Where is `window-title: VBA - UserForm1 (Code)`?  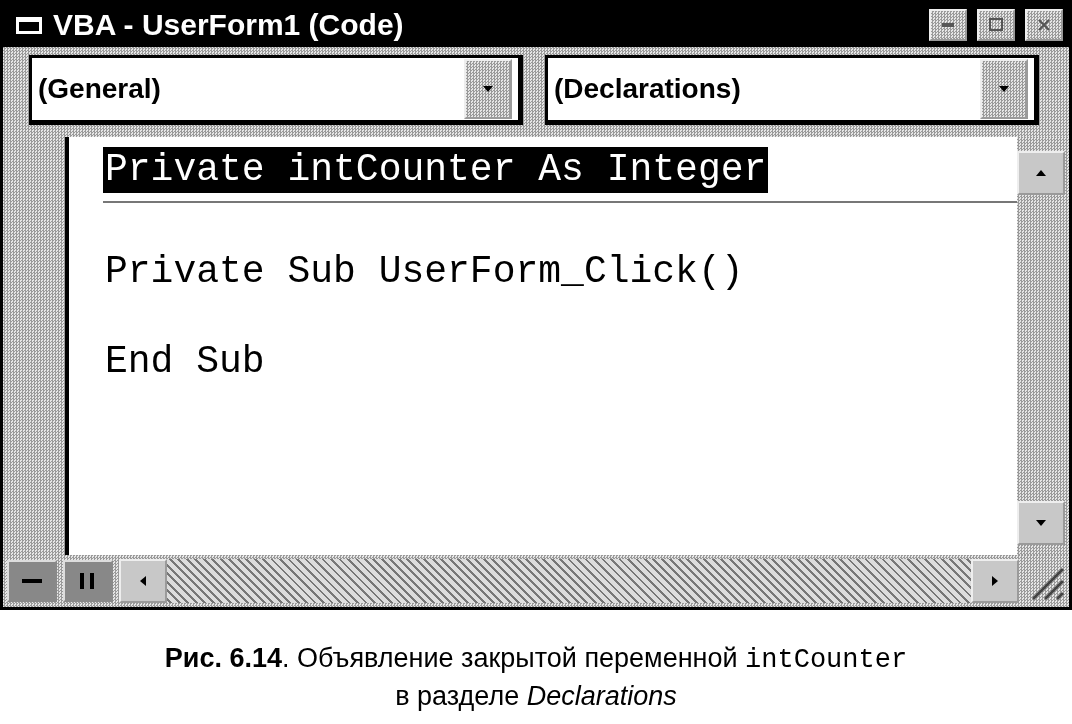 window-title: VBA - UserForm1 (Code) is located at coordinates (229, 25).